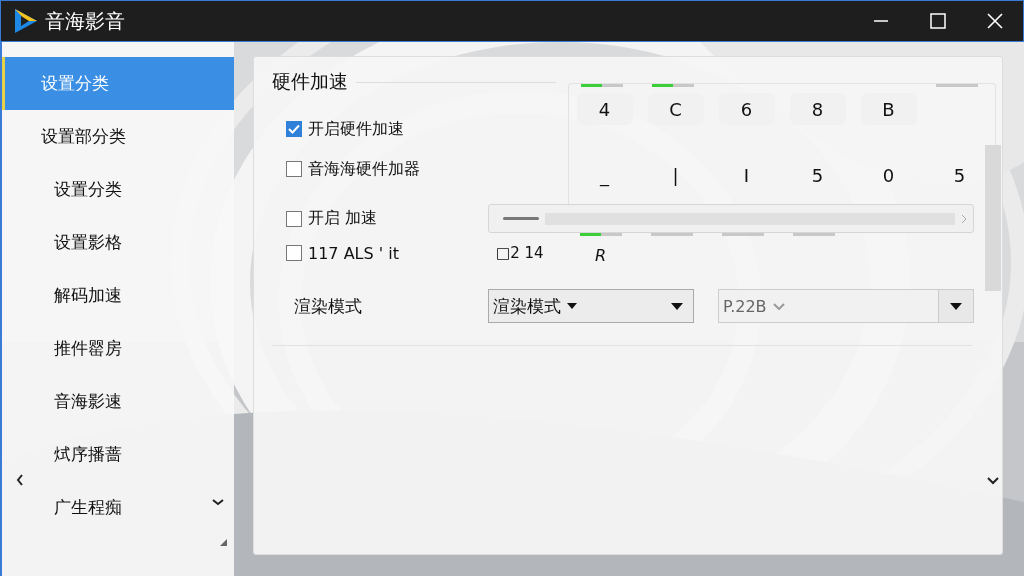  I want to click on value-label: □2 14, so click(520, 252).